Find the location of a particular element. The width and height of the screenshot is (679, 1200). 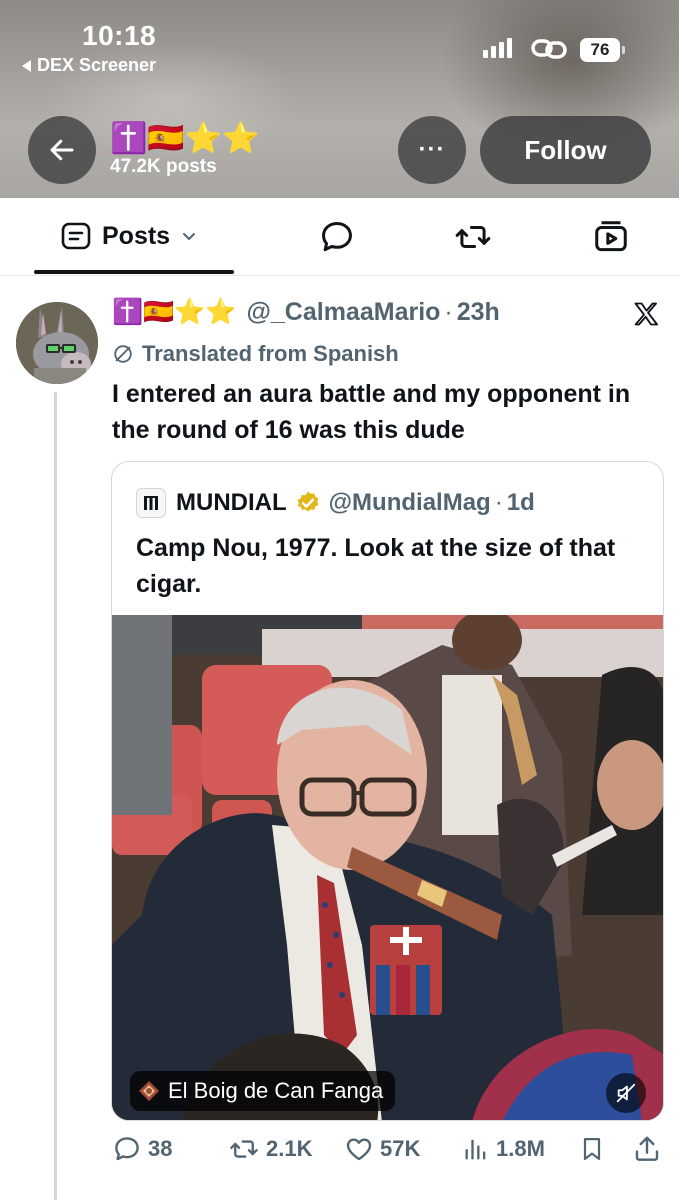

like-count: 57K is located at coordinates (400, 1148).